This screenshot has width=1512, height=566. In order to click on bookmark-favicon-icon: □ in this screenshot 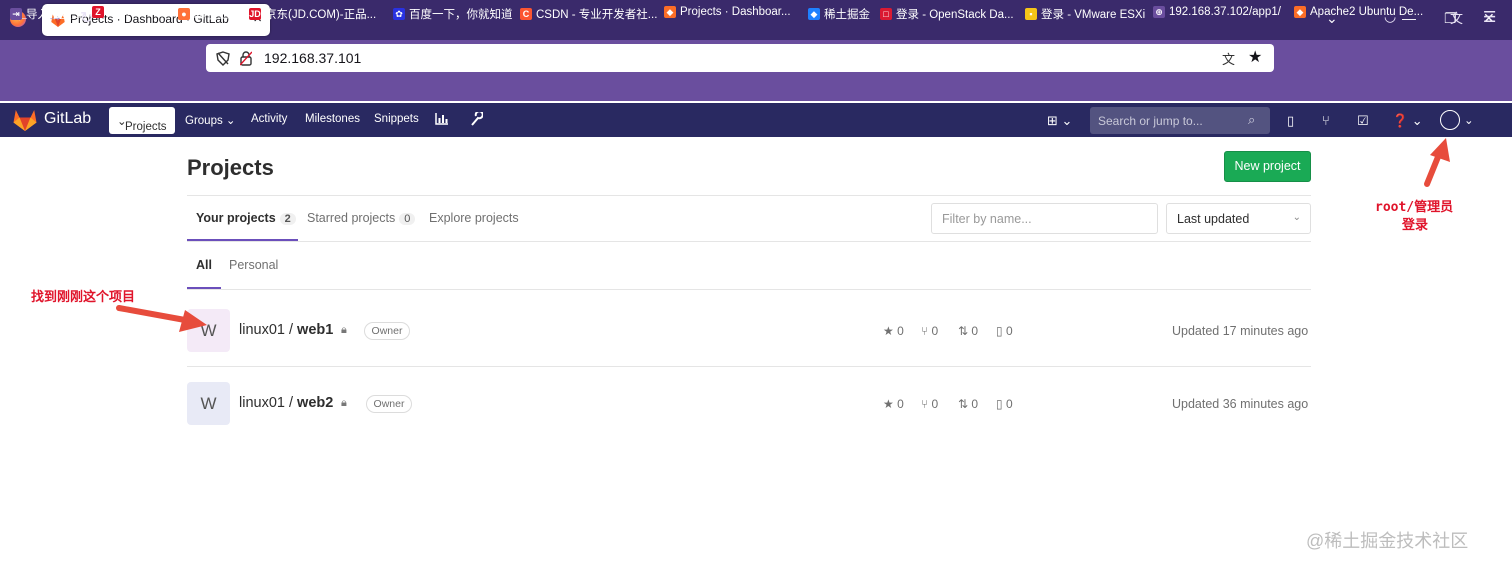, I will do `click(886, 14)`.